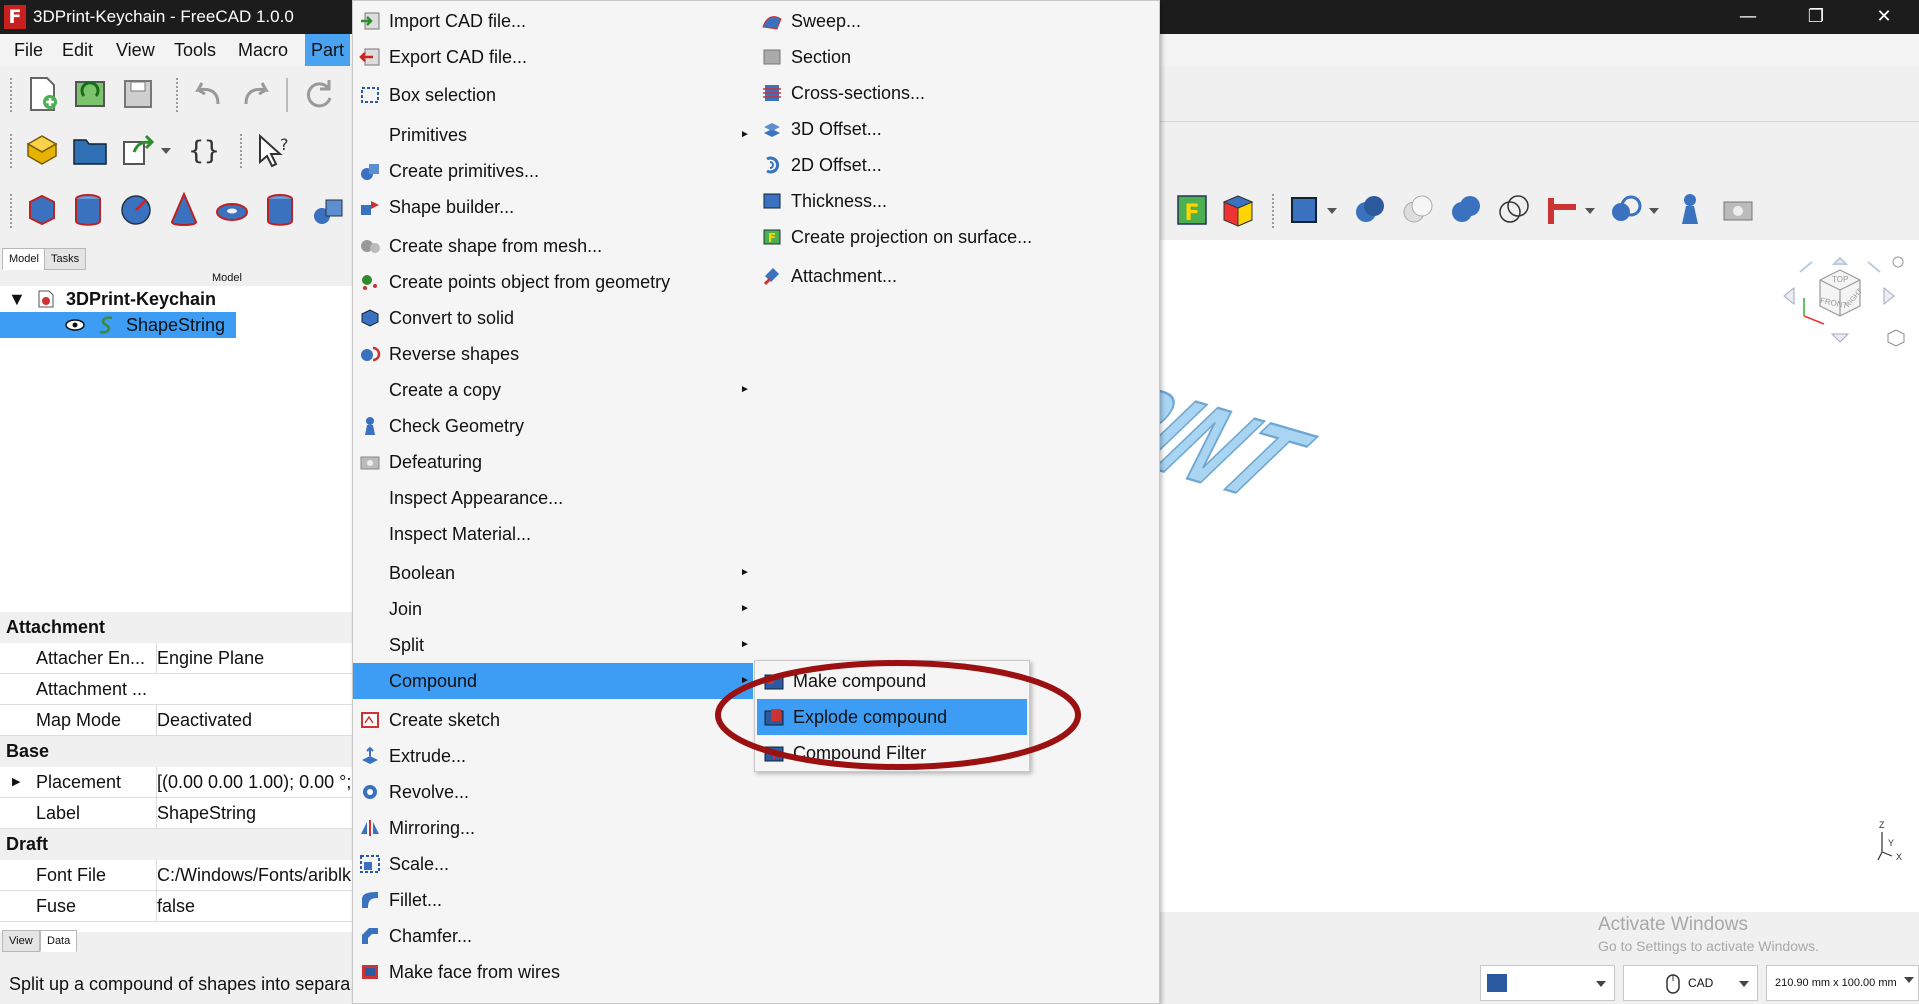 The image size is (1919, 1004). I want to click on prop-row-attacher-engine: Attacher En... Engine Plane, so click(176, 658).